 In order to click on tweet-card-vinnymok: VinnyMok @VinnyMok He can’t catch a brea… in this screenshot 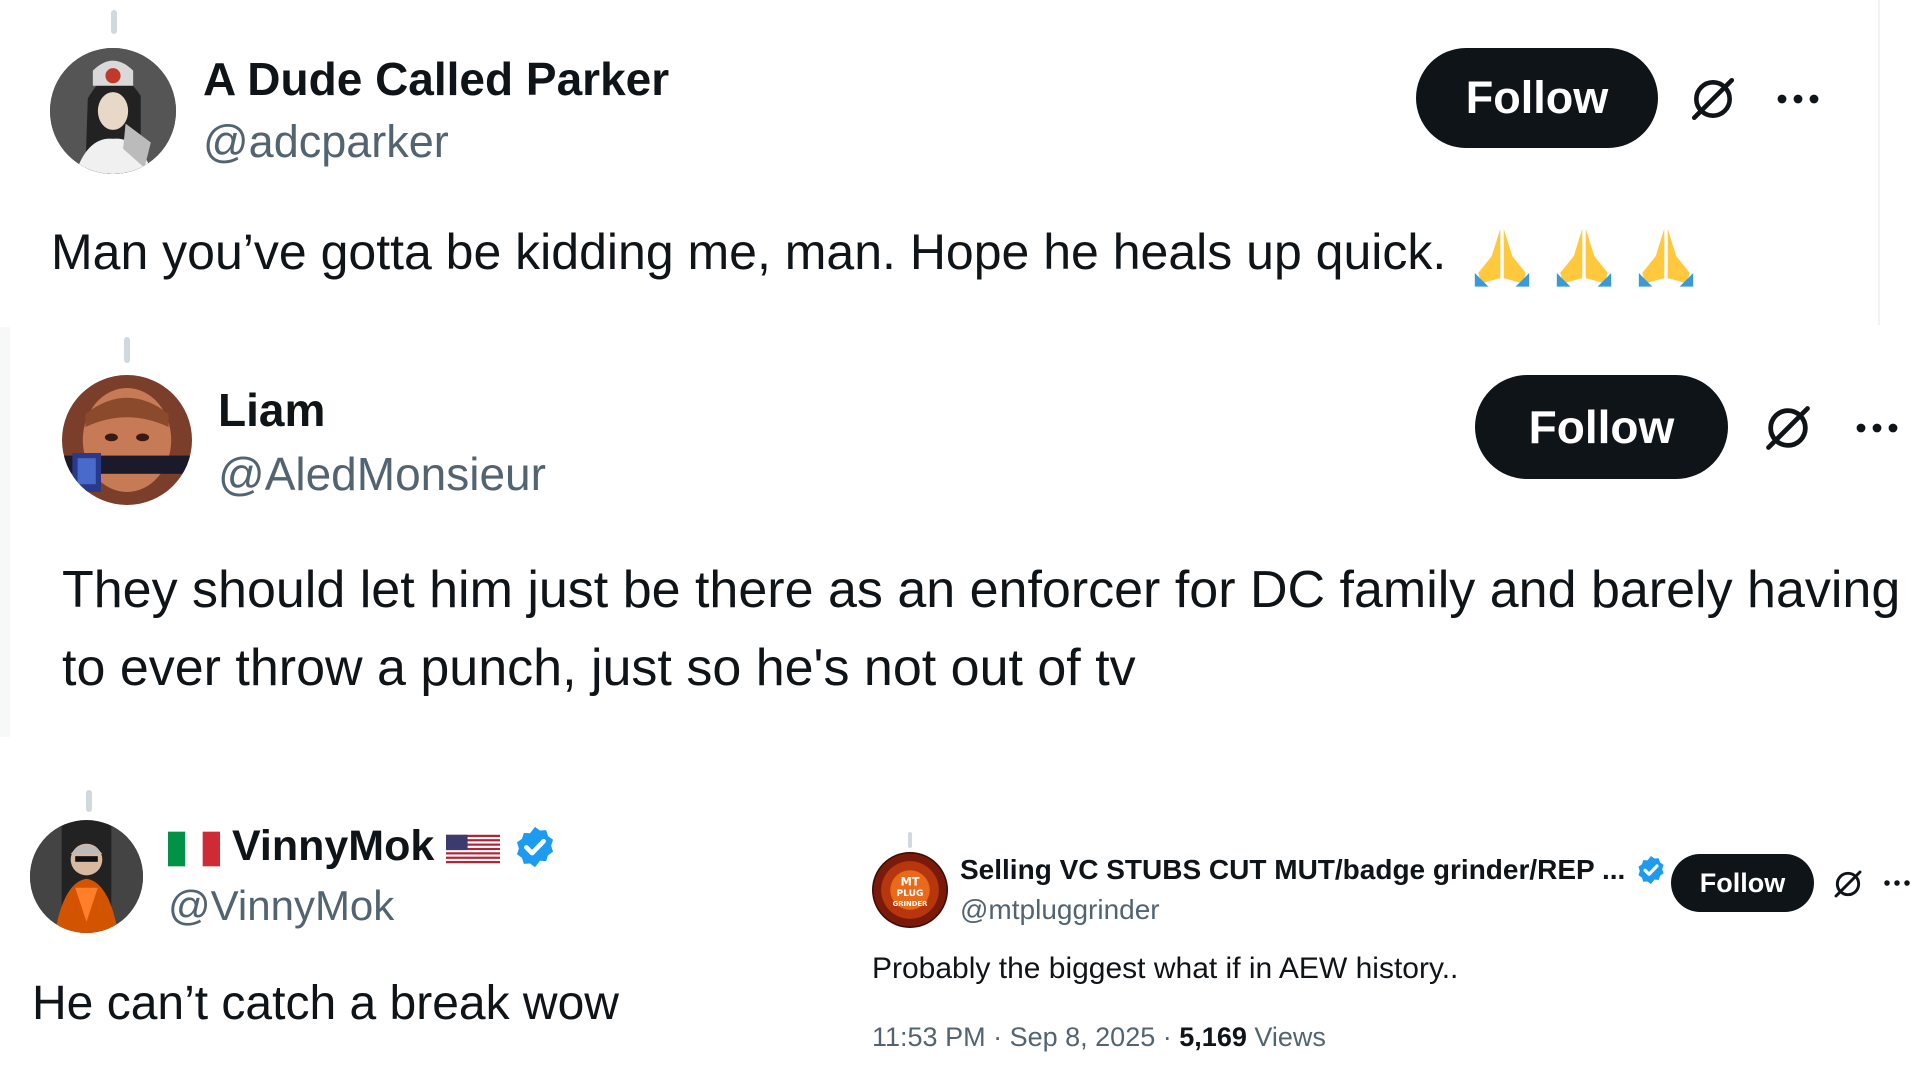, I will do `click(430, 920)`.